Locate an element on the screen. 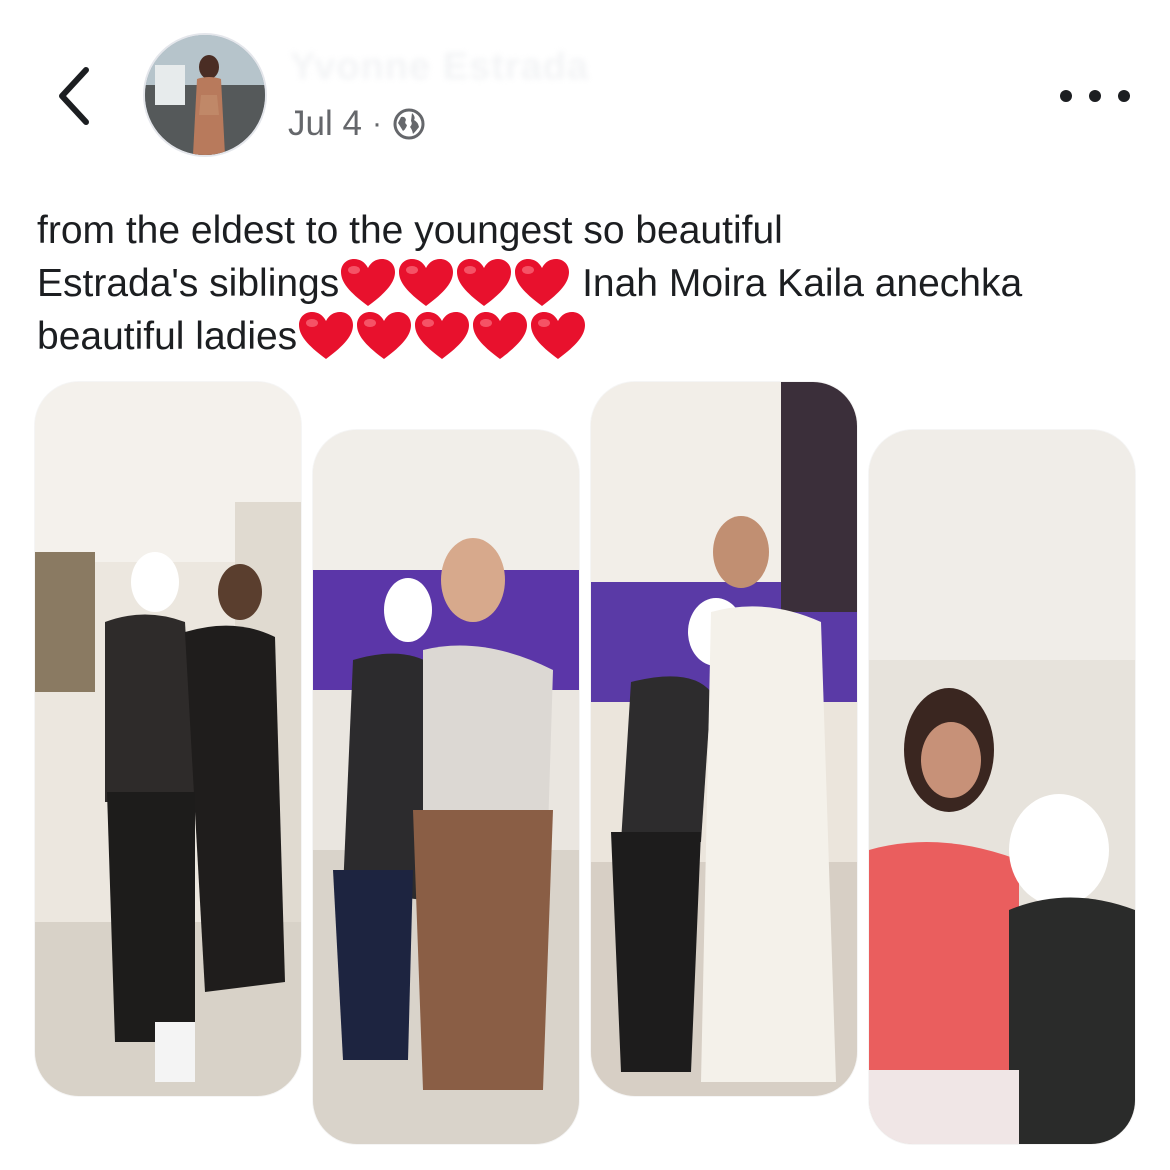 This screenshot has width=1170, height=1170. back-button is located at coordinates (74, 96).